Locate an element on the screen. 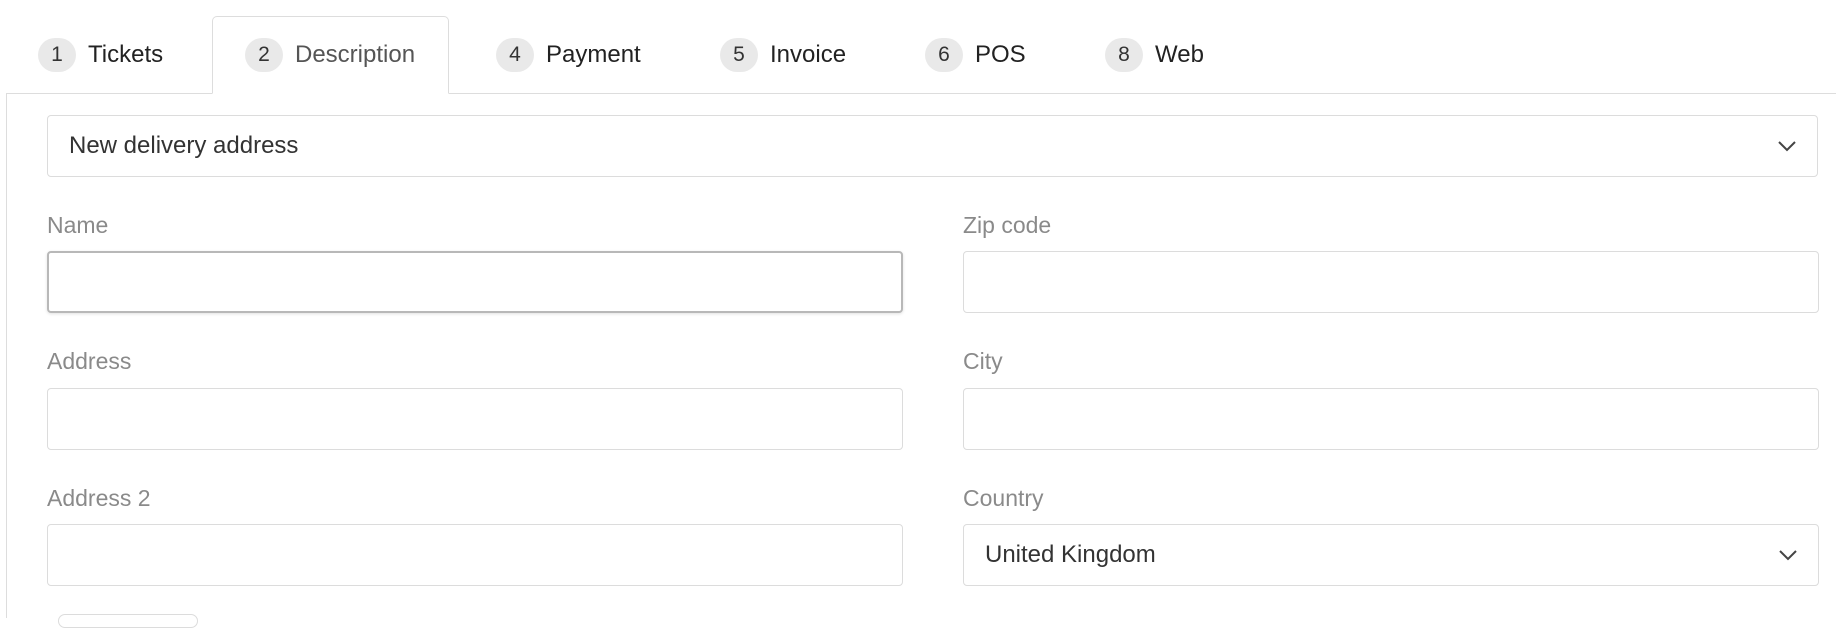 This screenshot has width=1836, height=628. tab-label: Tickets is located at coordinates (126, 54).